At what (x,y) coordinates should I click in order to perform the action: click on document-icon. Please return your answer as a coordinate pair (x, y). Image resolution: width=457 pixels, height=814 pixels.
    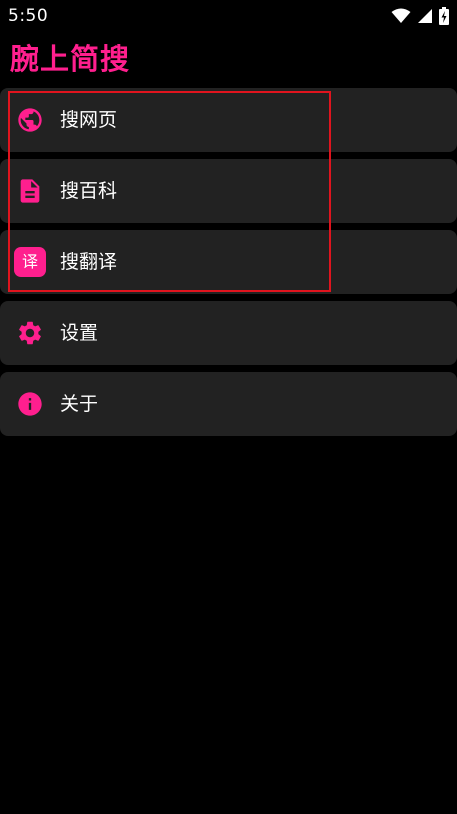
    Looking at the image, I should click on (30, 191).